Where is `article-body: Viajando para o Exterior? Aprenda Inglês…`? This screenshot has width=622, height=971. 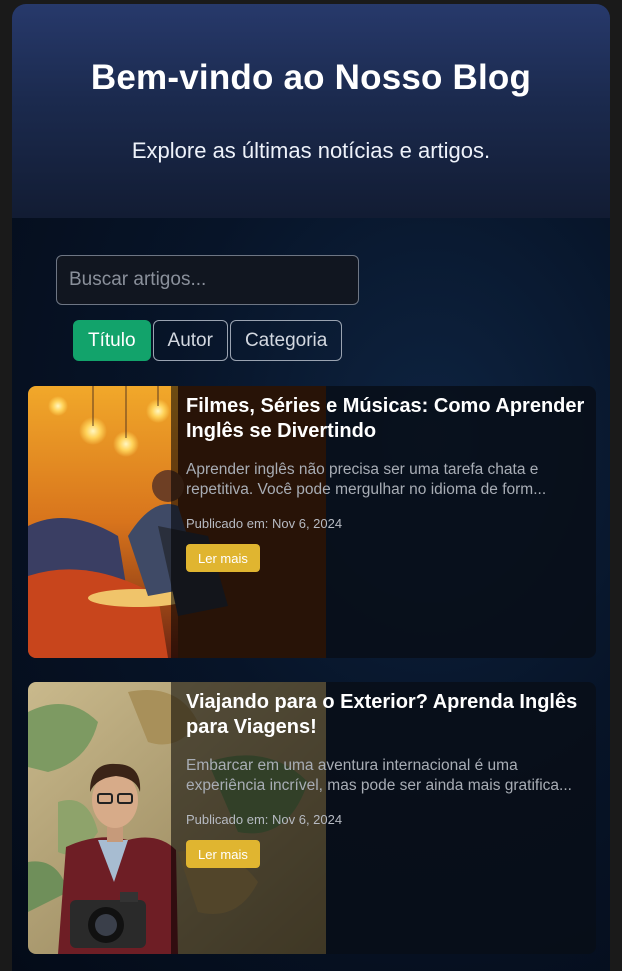
article-body: Viajando para o Exterior? Aprenda Inglês… is located at coordinates (386, 779).